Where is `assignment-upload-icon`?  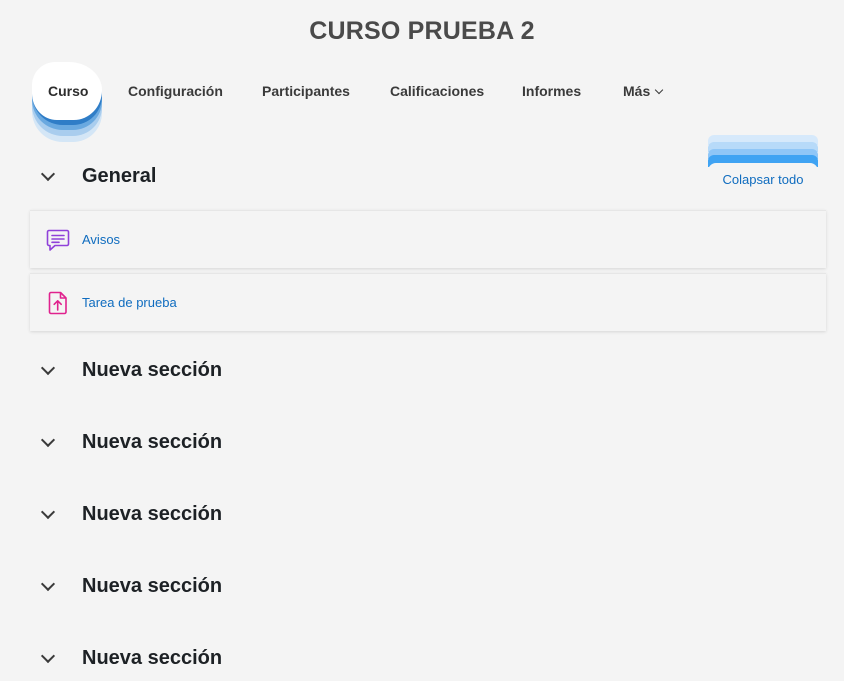
assignment-upload-icon is located at coordinates (58, 303).